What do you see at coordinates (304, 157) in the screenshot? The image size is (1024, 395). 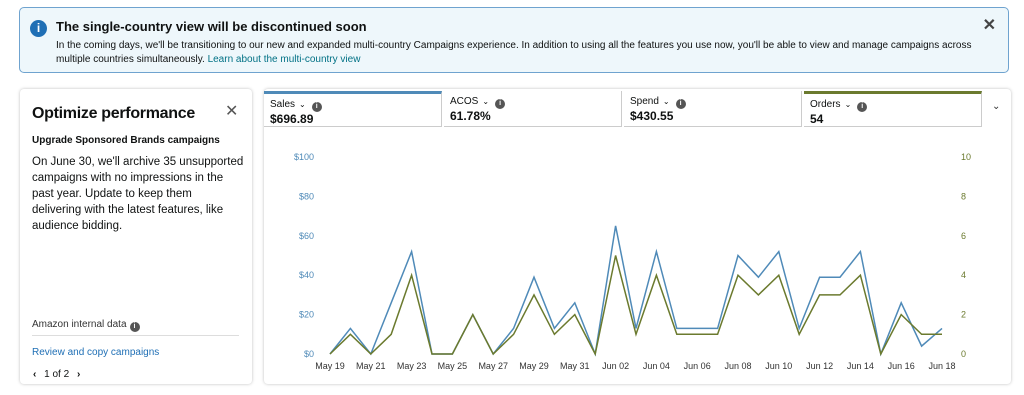 I see `left-axis-tick-label: $100` at bounding box center [304, 157].